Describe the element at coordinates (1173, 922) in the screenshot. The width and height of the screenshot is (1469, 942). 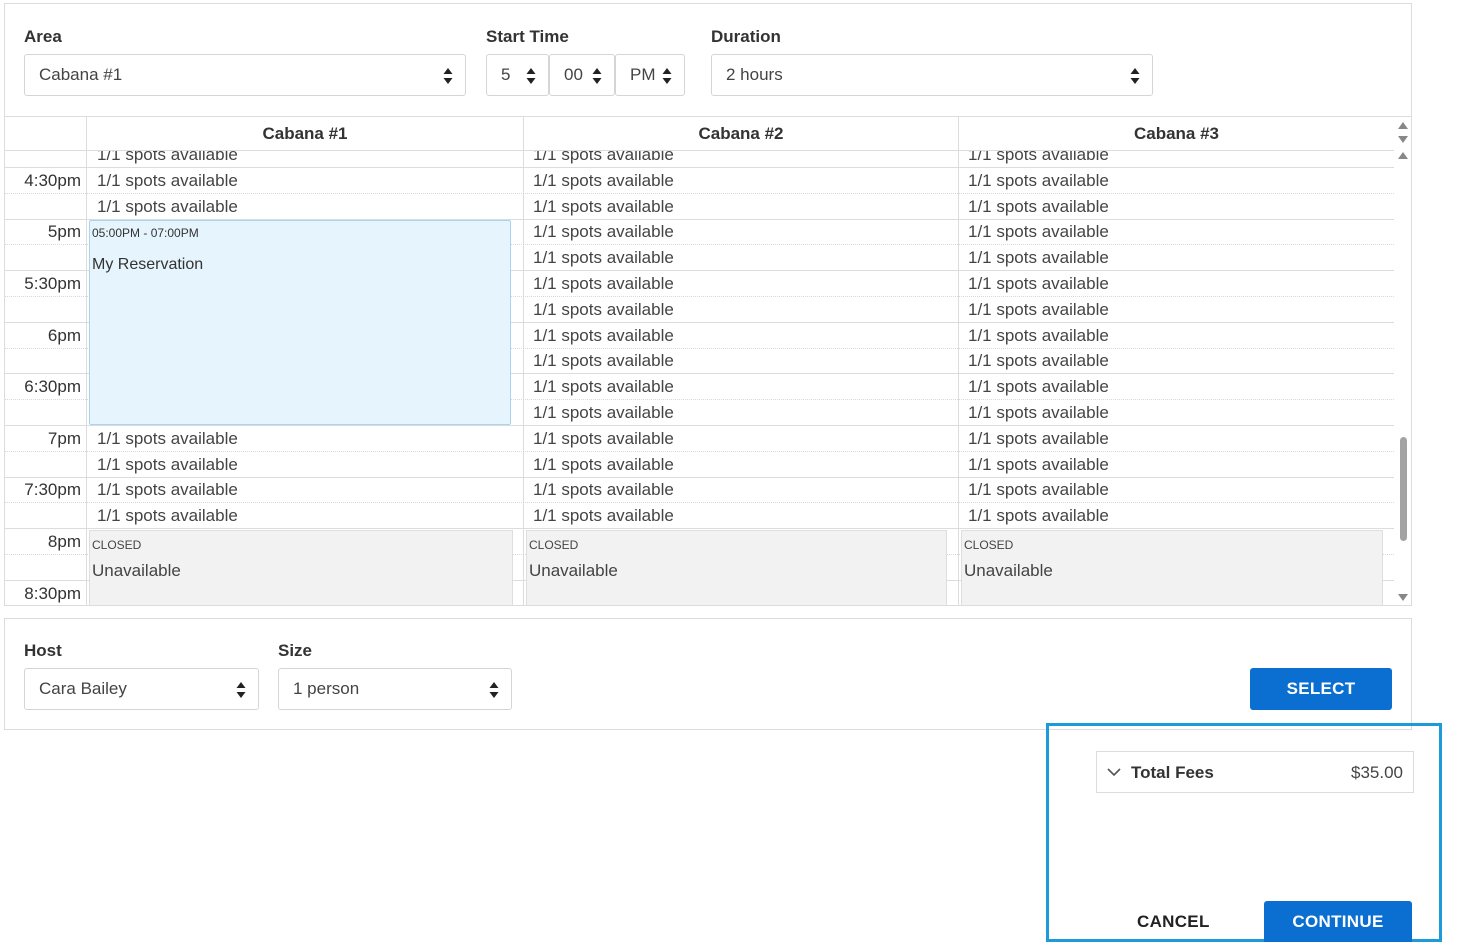
I see `cancel-button: CANCEL` at that location.